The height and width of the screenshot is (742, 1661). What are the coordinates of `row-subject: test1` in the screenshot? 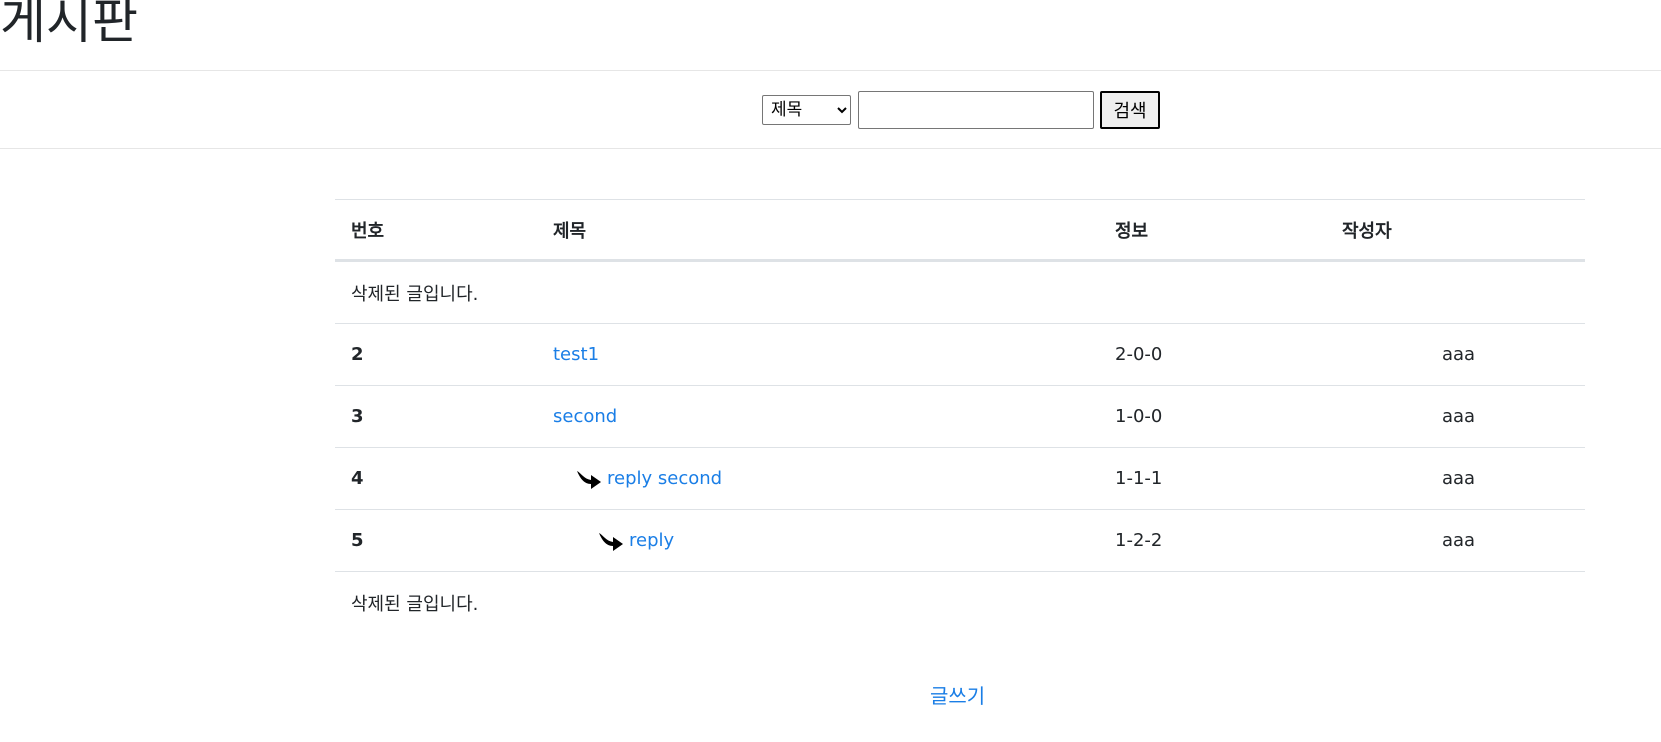 It's located at (818, 354).